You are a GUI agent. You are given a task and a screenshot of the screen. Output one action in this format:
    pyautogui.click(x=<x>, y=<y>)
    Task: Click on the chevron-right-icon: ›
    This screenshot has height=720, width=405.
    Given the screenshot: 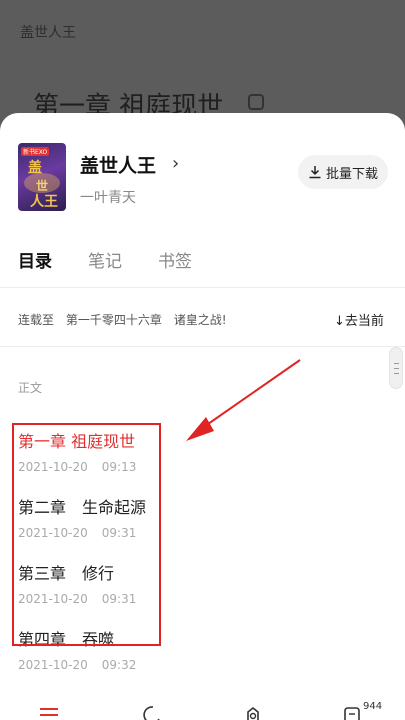 What is the action you would take?
    pyautogui.click(x=175, y=163)
    